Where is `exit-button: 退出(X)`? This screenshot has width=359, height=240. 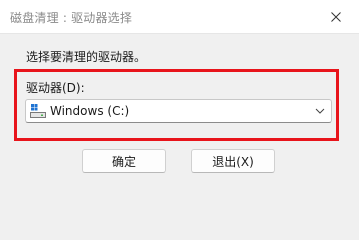
exit-button: 退出(X) is located at coordinates (233, 161).